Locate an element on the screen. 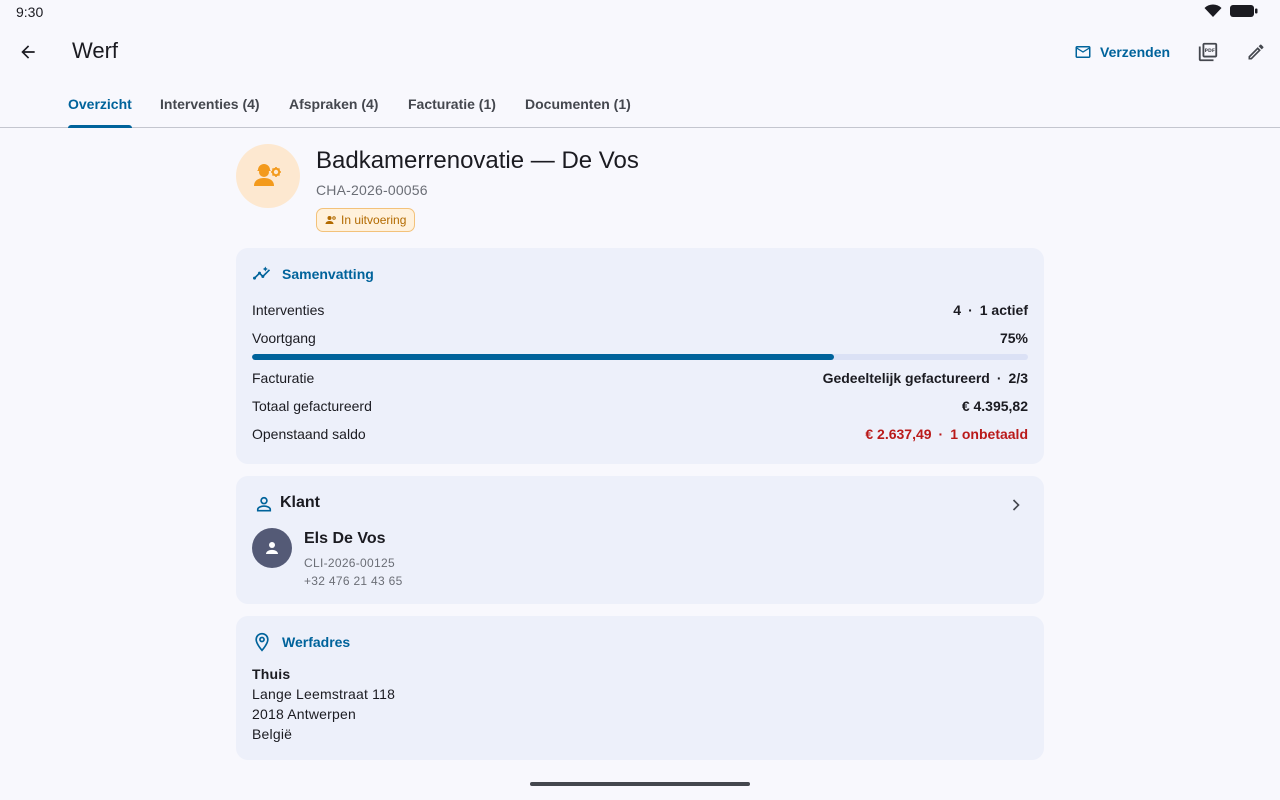  interventions-label: Interventies is located at coordinates (288, 310).